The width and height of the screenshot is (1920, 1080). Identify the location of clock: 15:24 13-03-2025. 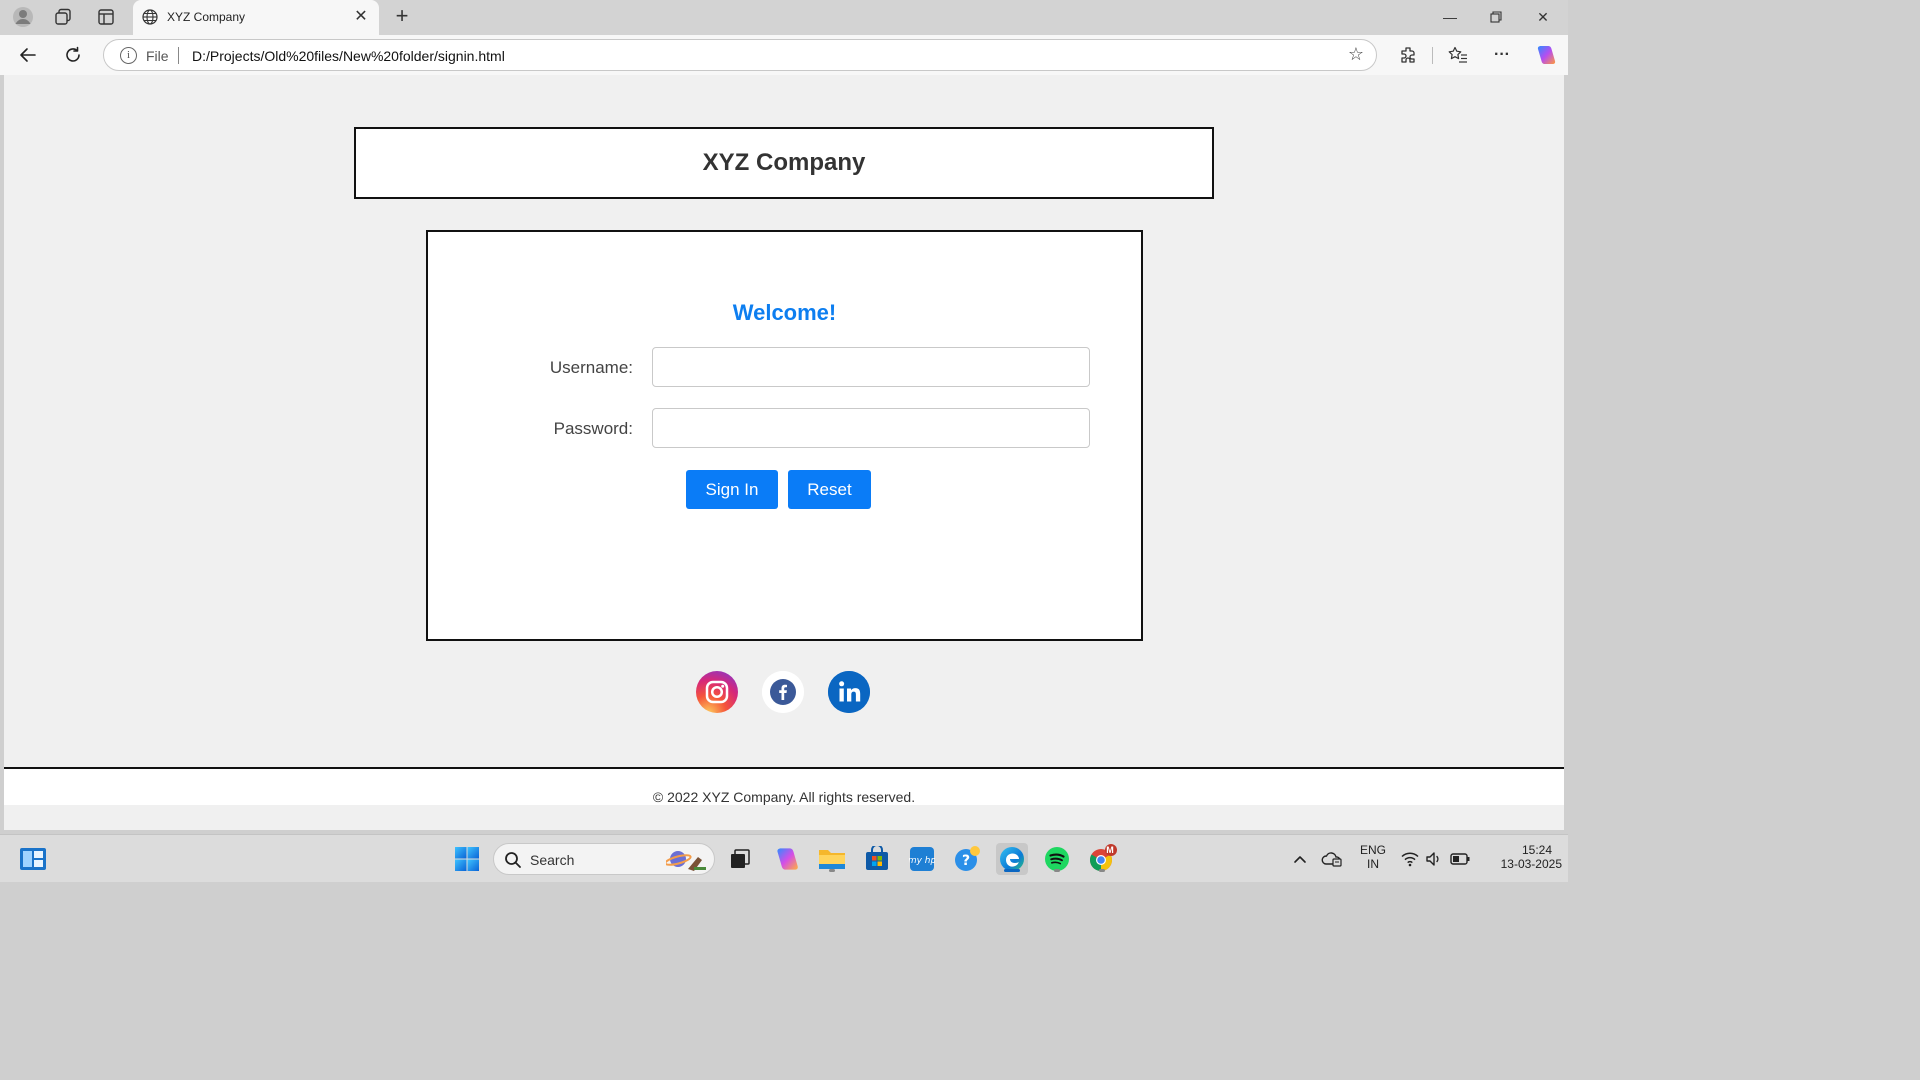
(1520, 857).